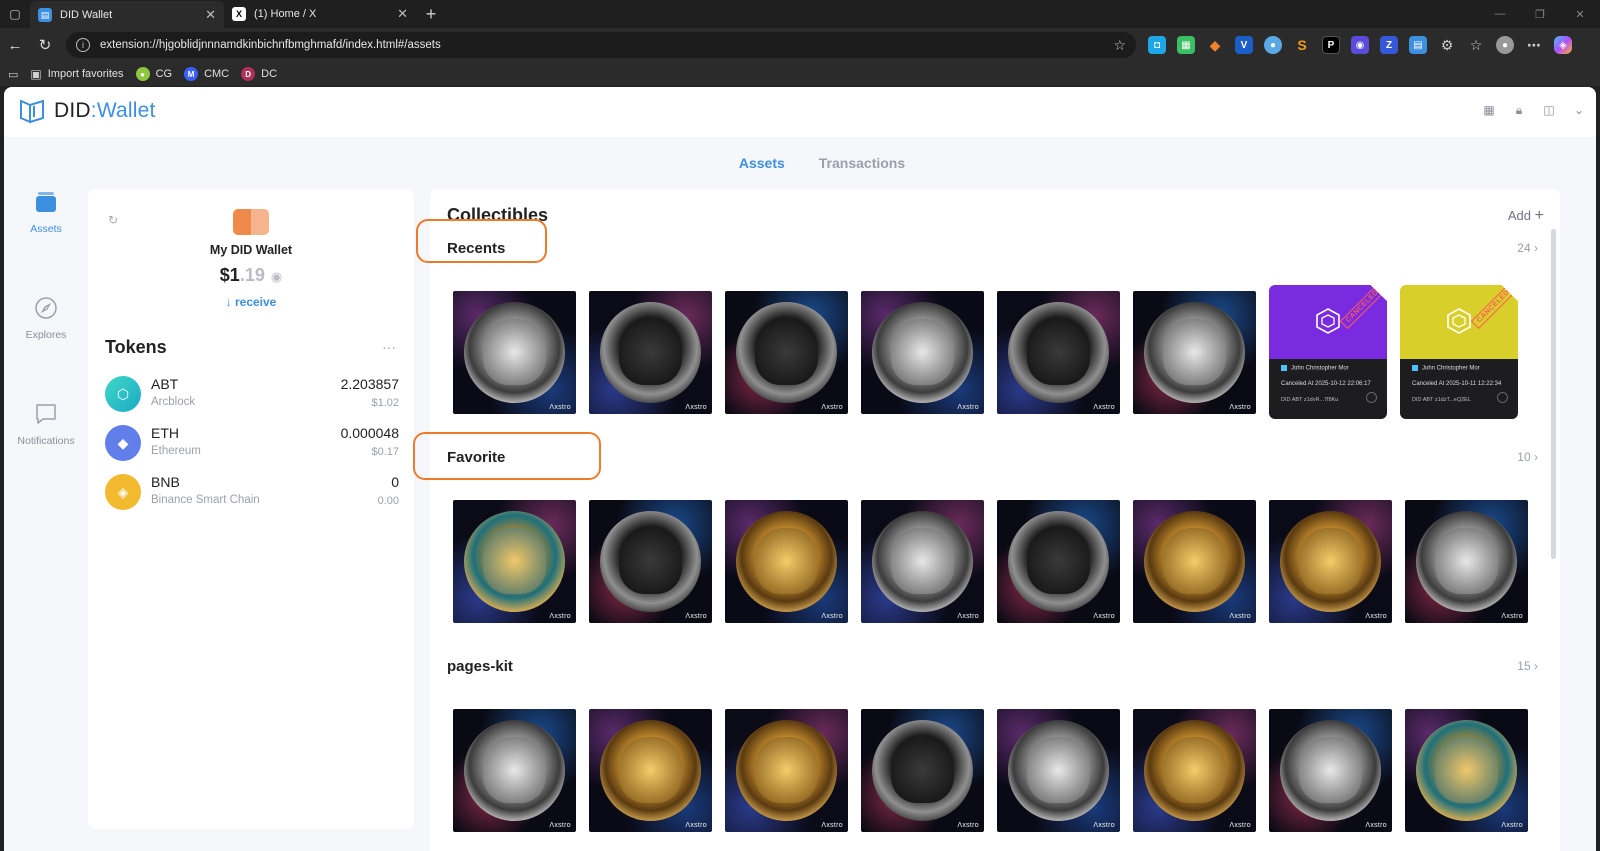 The height and width of the screenshot is (851, 1600). What do you see at coordinates (86, 15) in the screenshot?
I see `tab-title: DID Wallet` at bounding box center [86, 15].